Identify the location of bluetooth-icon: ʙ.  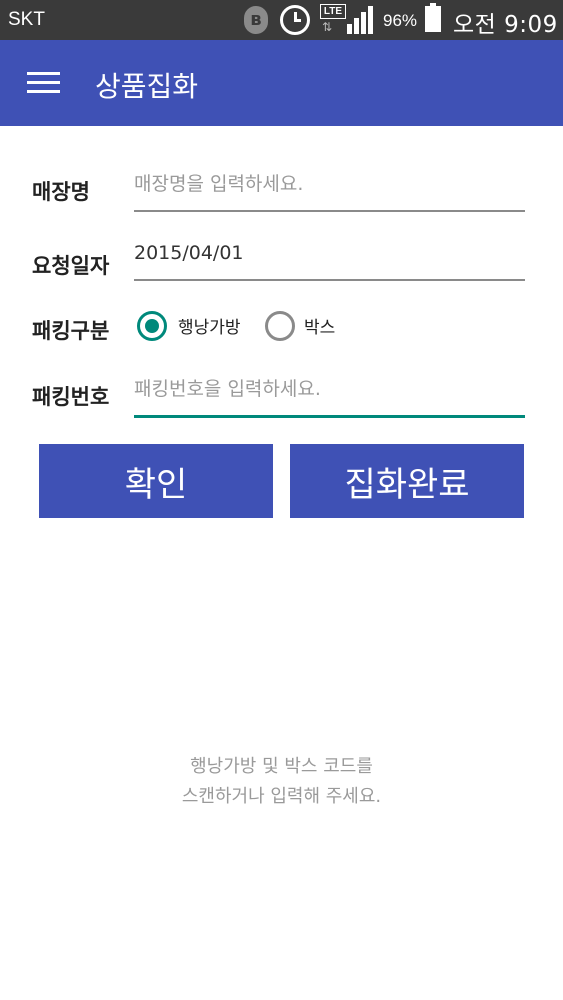
(256, 20).